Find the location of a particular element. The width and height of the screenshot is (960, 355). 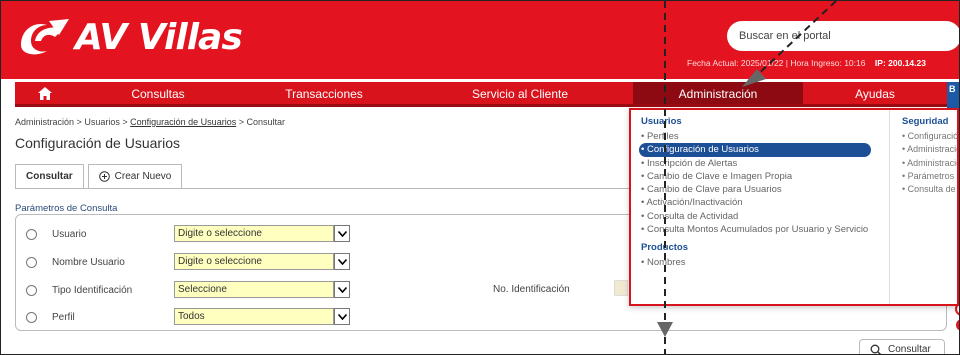

nav-transacciones: Transacciones is located at coordinates (324, 93).